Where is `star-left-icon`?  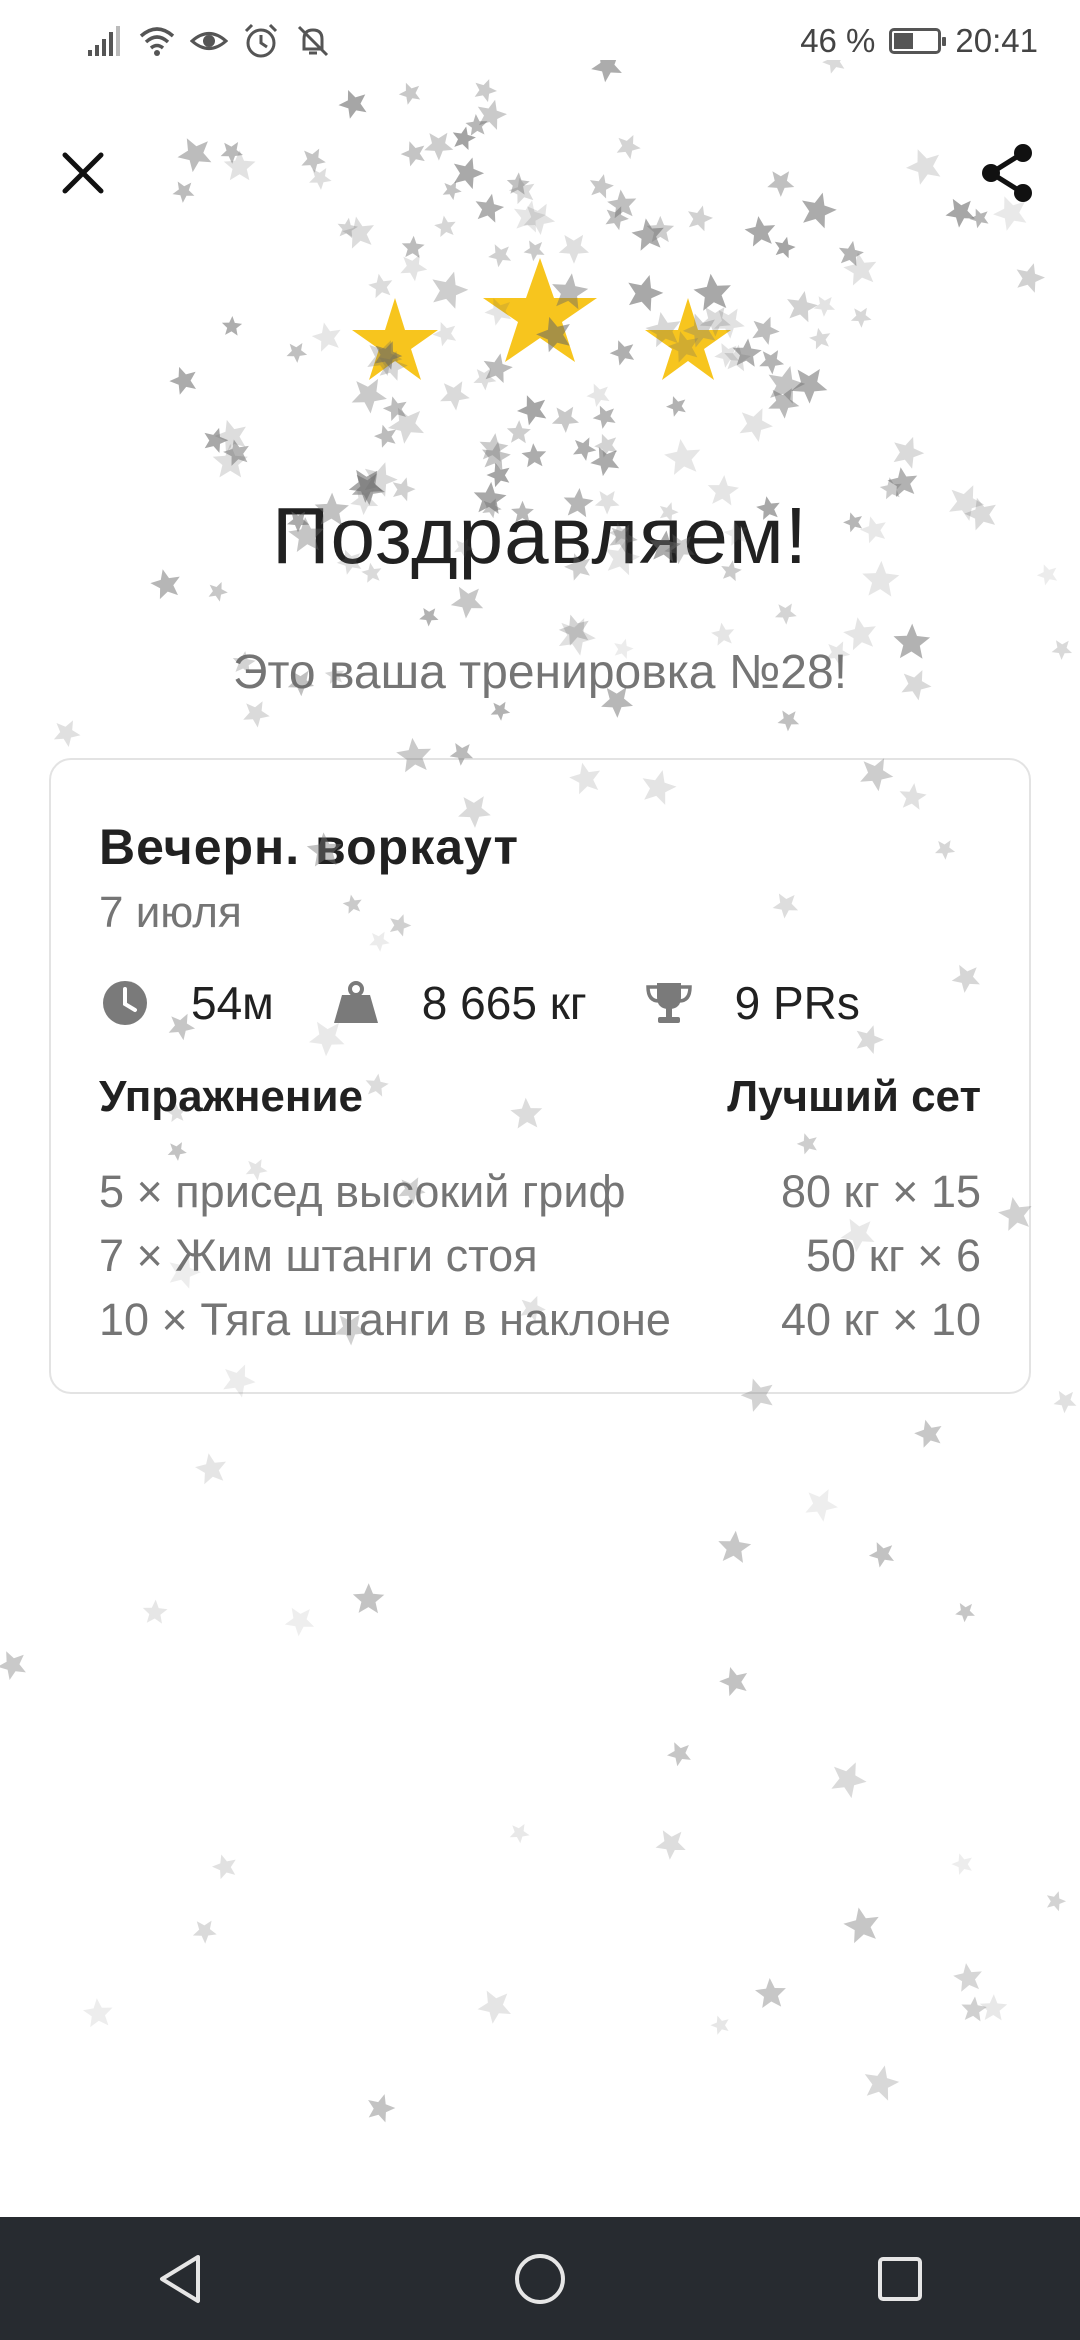 star-left-icon is located at coordinates (395, 339).